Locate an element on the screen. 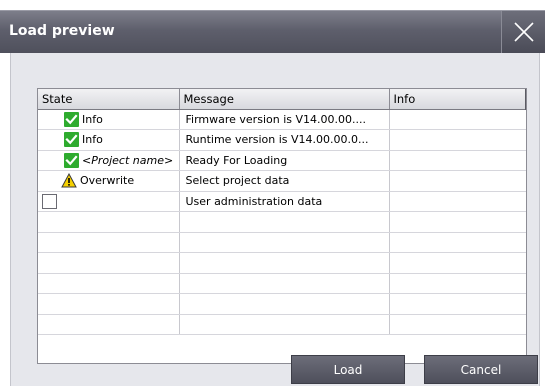  cancel-button: Cancel is located at coordinates (481, 369).